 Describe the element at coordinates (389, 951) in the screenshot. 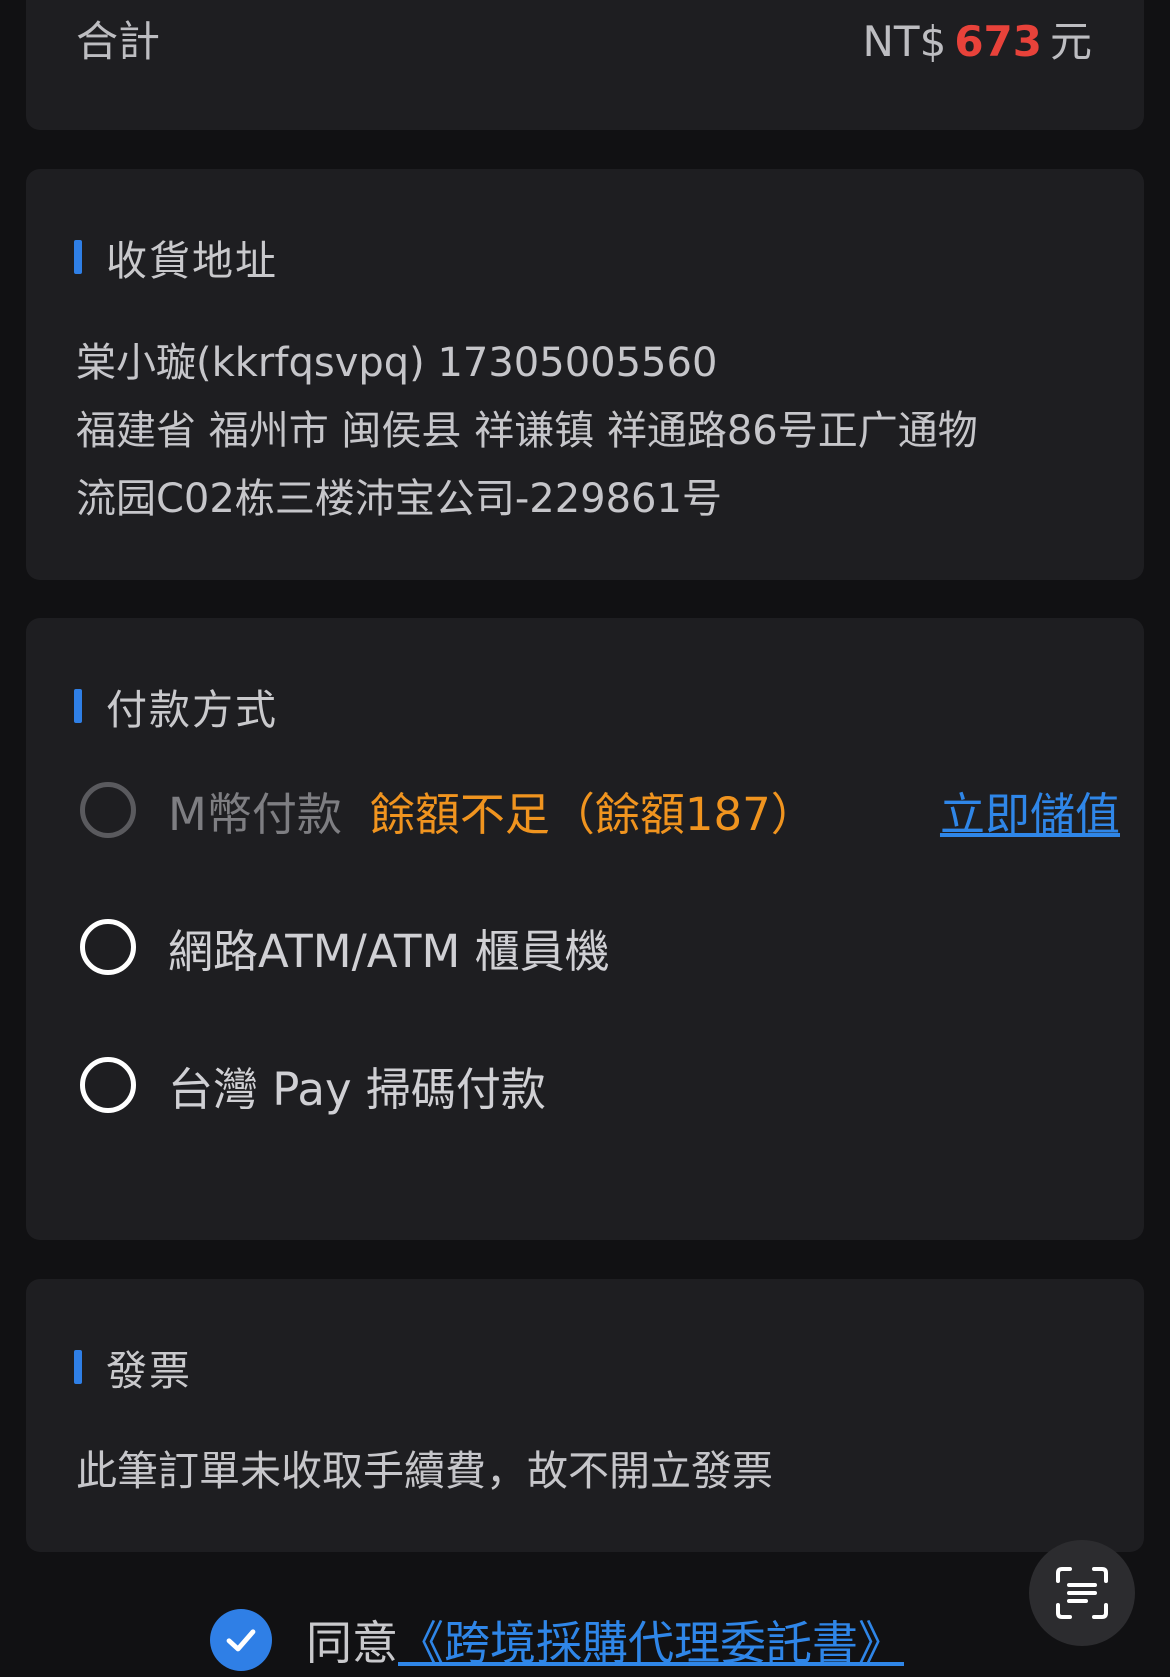

I see `payment-option-label: 網路ATM/ATM 櫃員機` at that location.